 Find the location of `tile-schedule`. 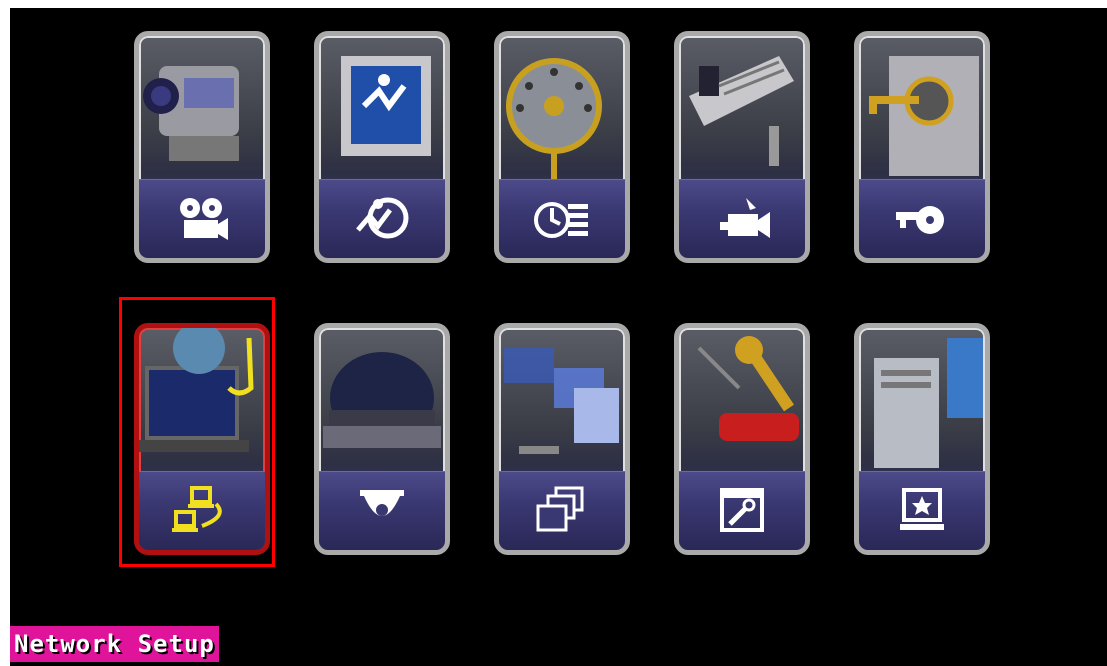

tile-schedule is located at coordinates (562, 147).